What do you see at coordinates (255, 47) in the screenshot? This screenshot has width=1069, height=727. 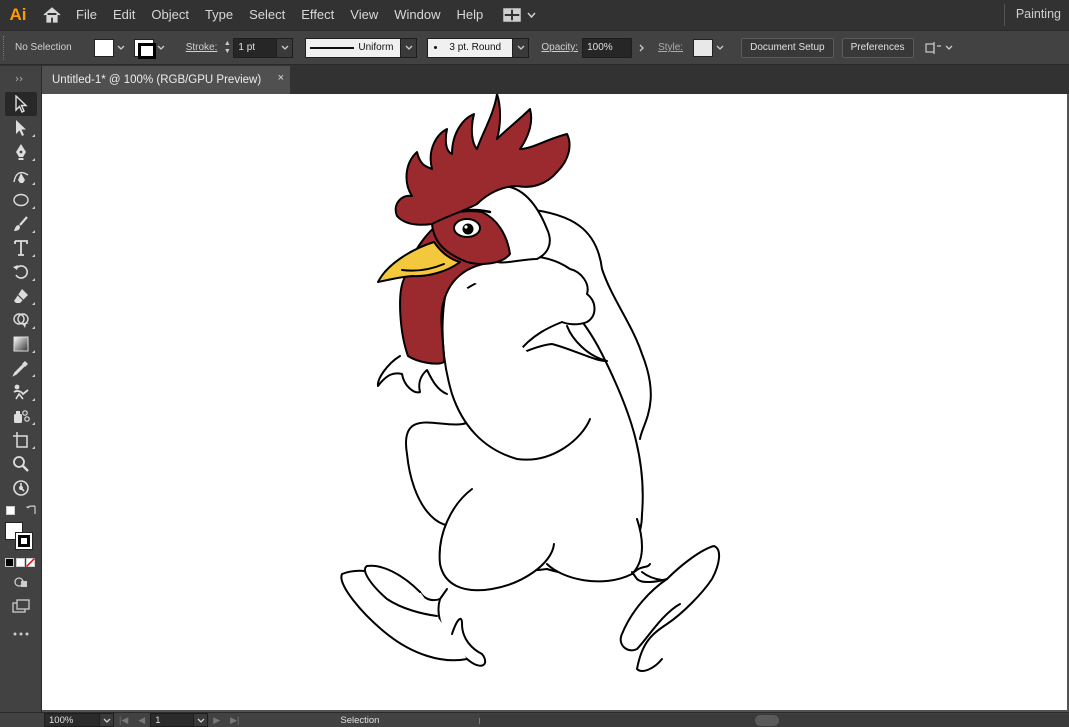 I see `stroke-weight-input: 1 pt` at bounding box center [255, 47].